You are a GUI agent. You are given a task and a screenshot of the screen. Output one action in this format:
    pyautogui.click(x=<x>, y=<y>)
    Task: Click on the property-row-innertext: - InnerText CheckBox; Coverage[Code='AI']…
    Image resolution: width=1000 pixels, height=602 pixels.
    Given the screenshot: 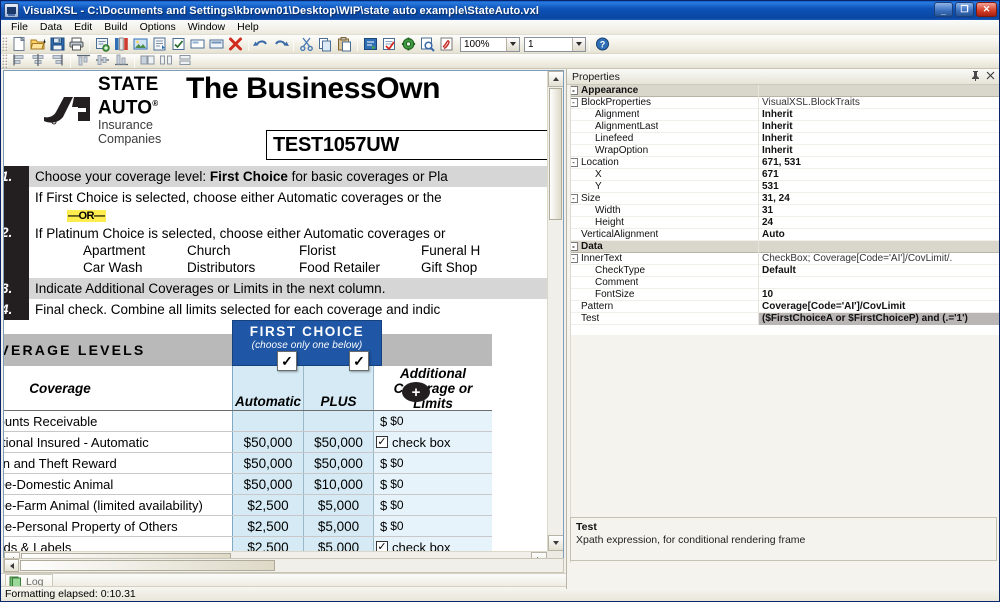 What is the action you would take?
    pyautogui.click(x=783, y=258)
    